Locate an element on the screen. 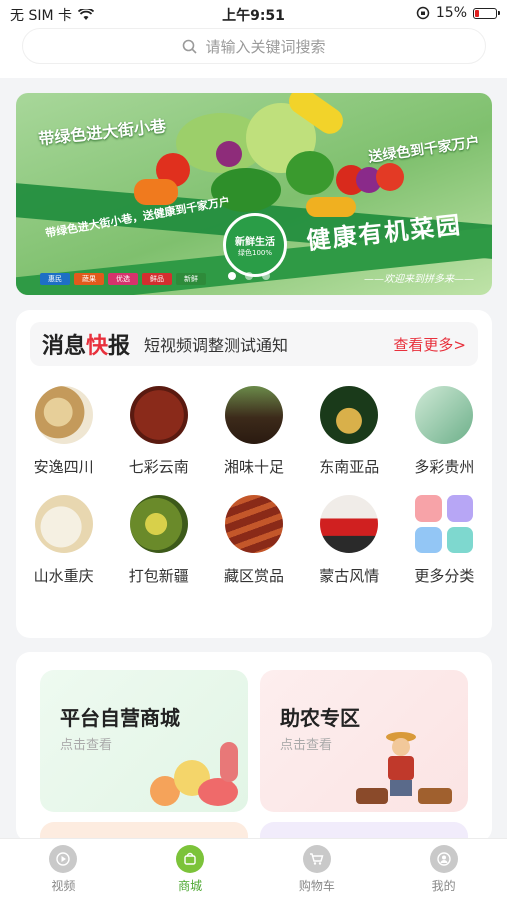 This screenshot has width=507, height=900. carousel-indicator is located at coordinates (249, 276).